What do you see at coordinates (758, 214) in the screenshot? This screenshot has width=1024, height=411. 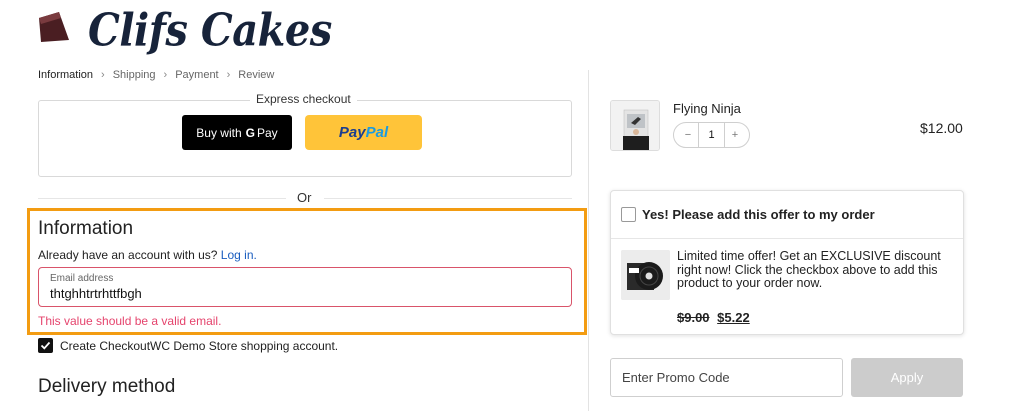 I see `offer-heading: Yes! Please add this offer to my order` at bounding box center [758, 214].